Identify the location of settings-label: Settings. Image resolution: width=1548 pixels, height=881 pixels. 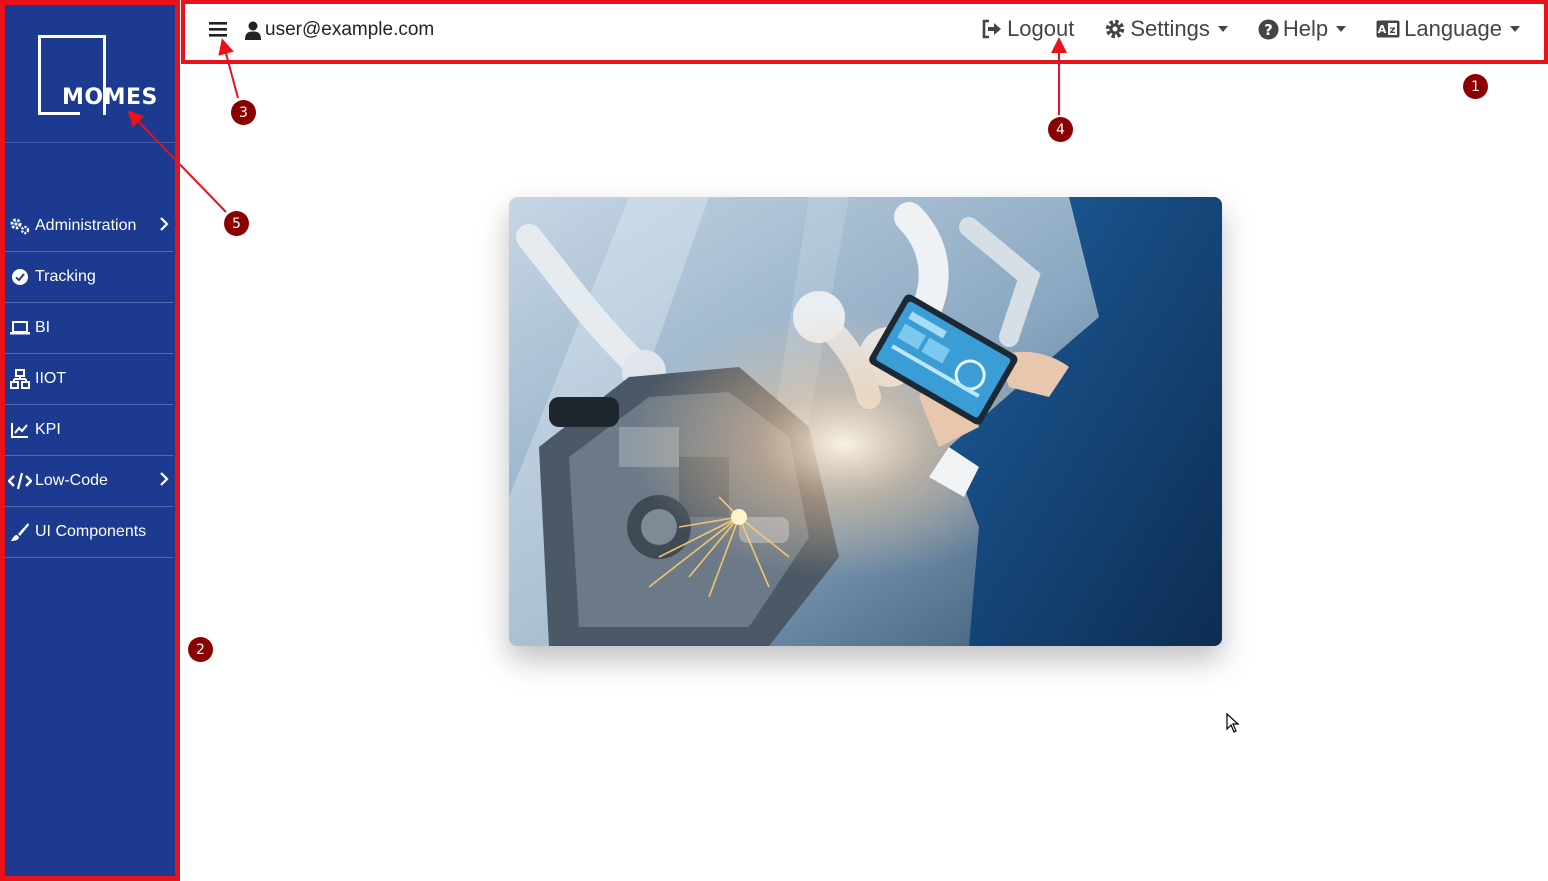
(1170, 28).